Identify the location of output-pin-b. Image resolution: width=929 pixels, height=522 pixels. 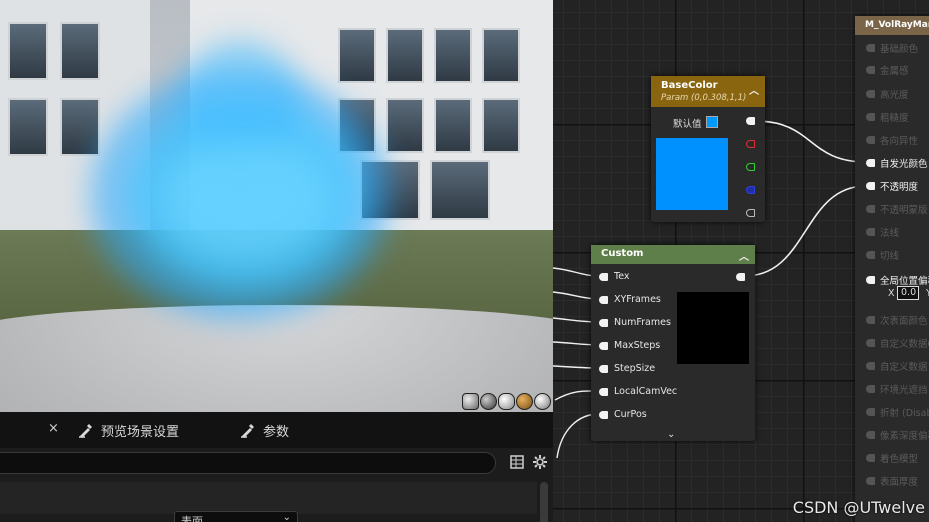
(750, 190).